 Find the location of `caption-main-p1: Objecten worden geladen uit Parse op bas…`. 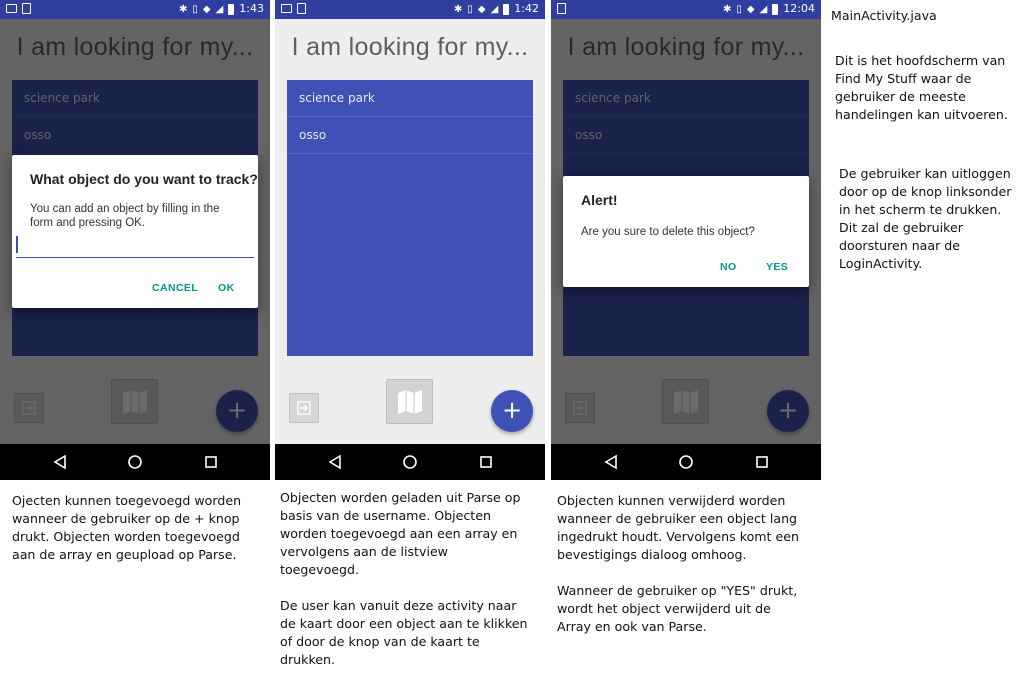

caption-main-p1: Objecten worden geladen uit Parse op bas… is located at coordinates (400, 533).